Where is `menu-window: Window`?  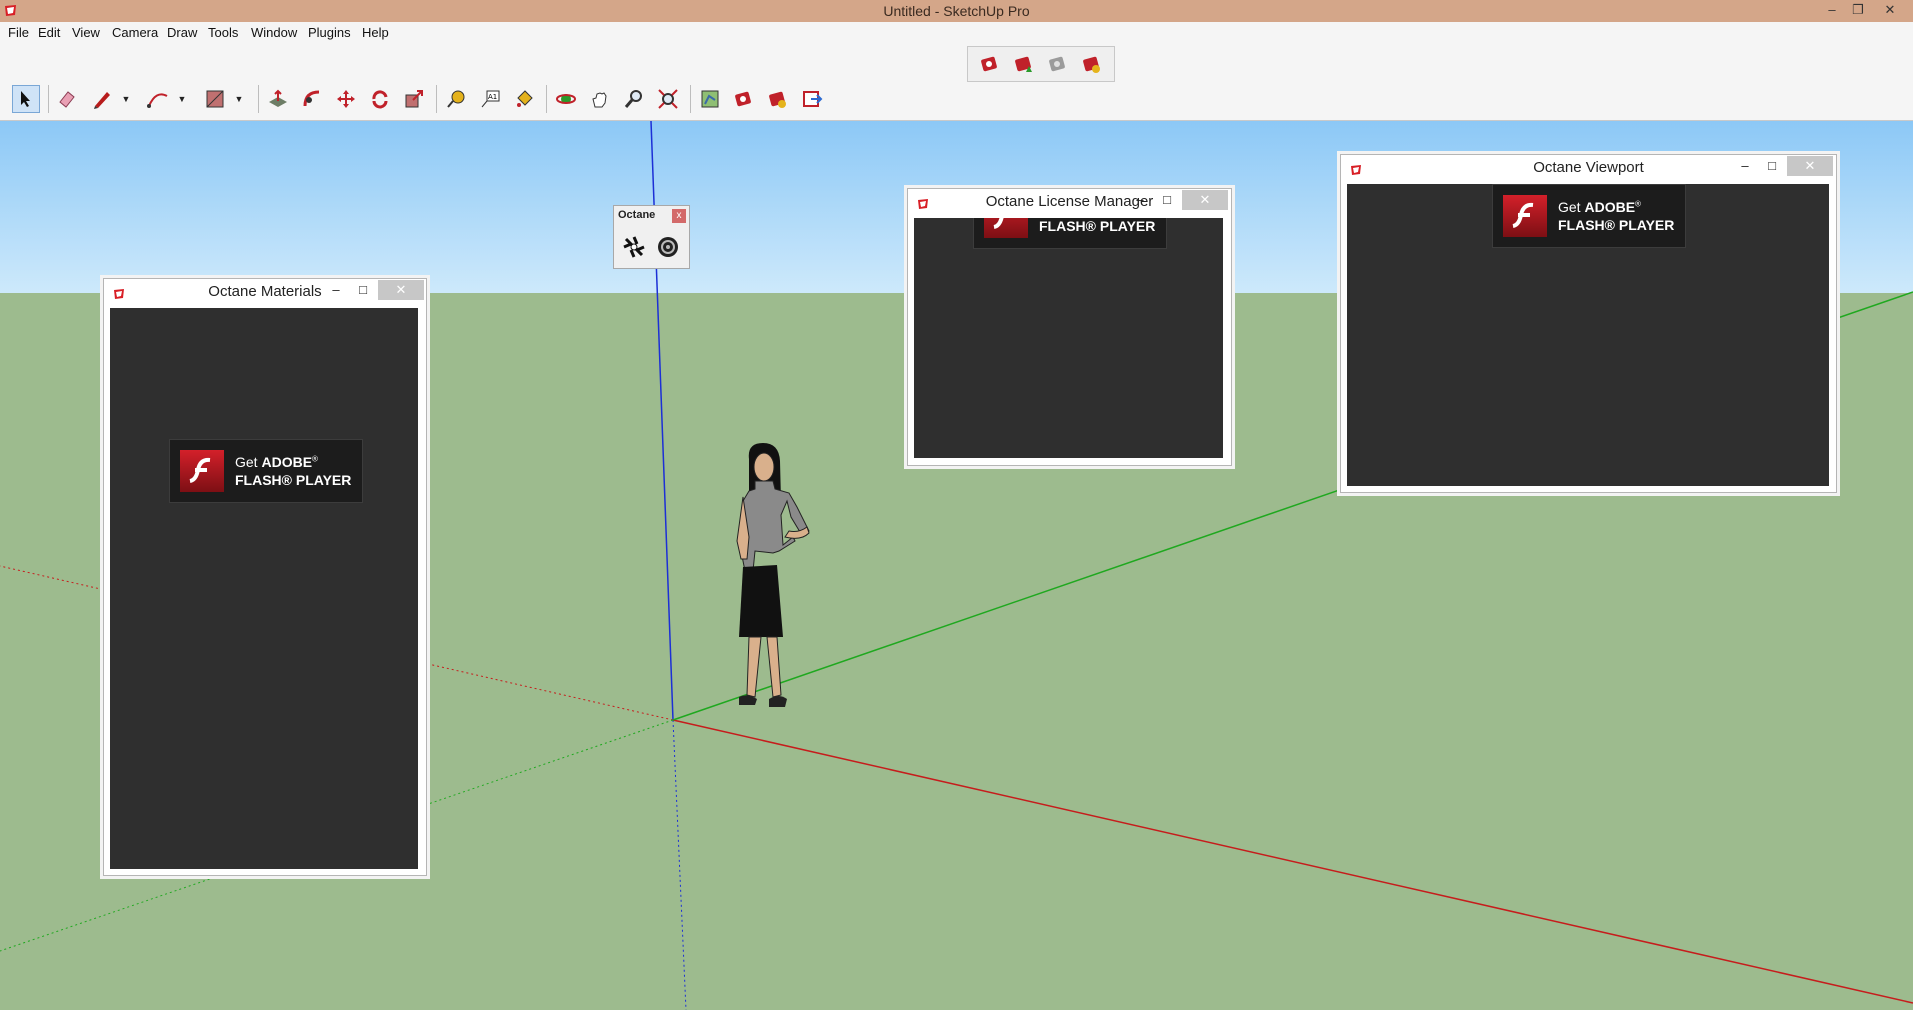 menu-window: Window is located at coordinates (274, 32).